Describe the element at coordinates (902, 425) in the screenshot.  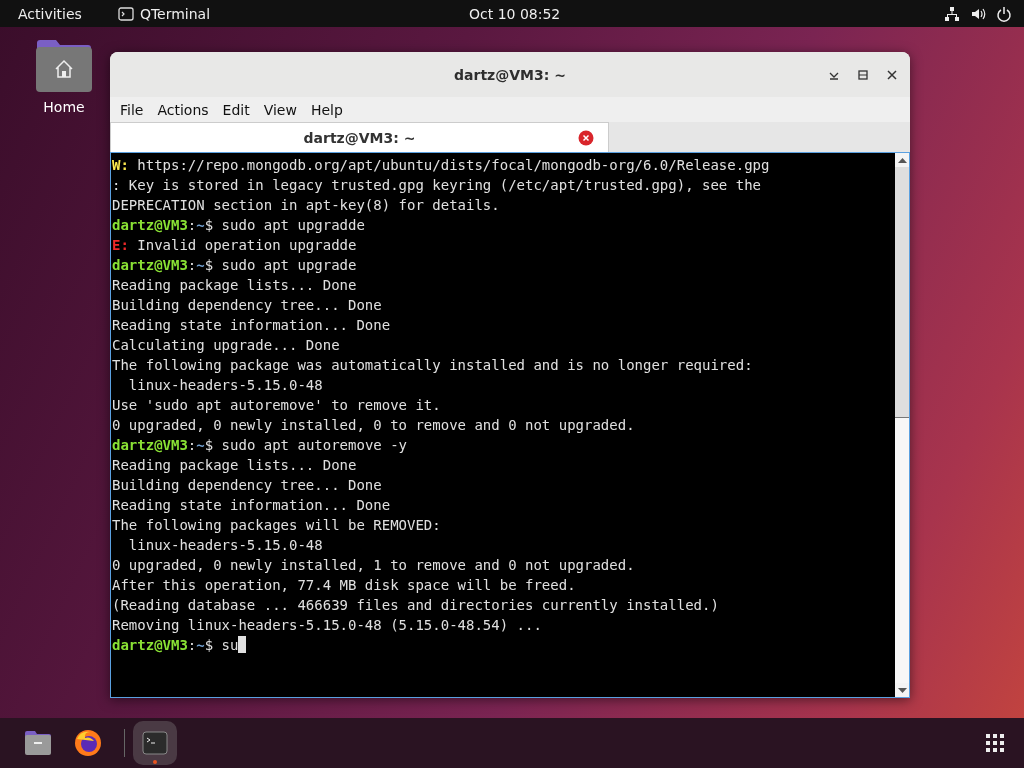
I see `scrollbar` at that location.